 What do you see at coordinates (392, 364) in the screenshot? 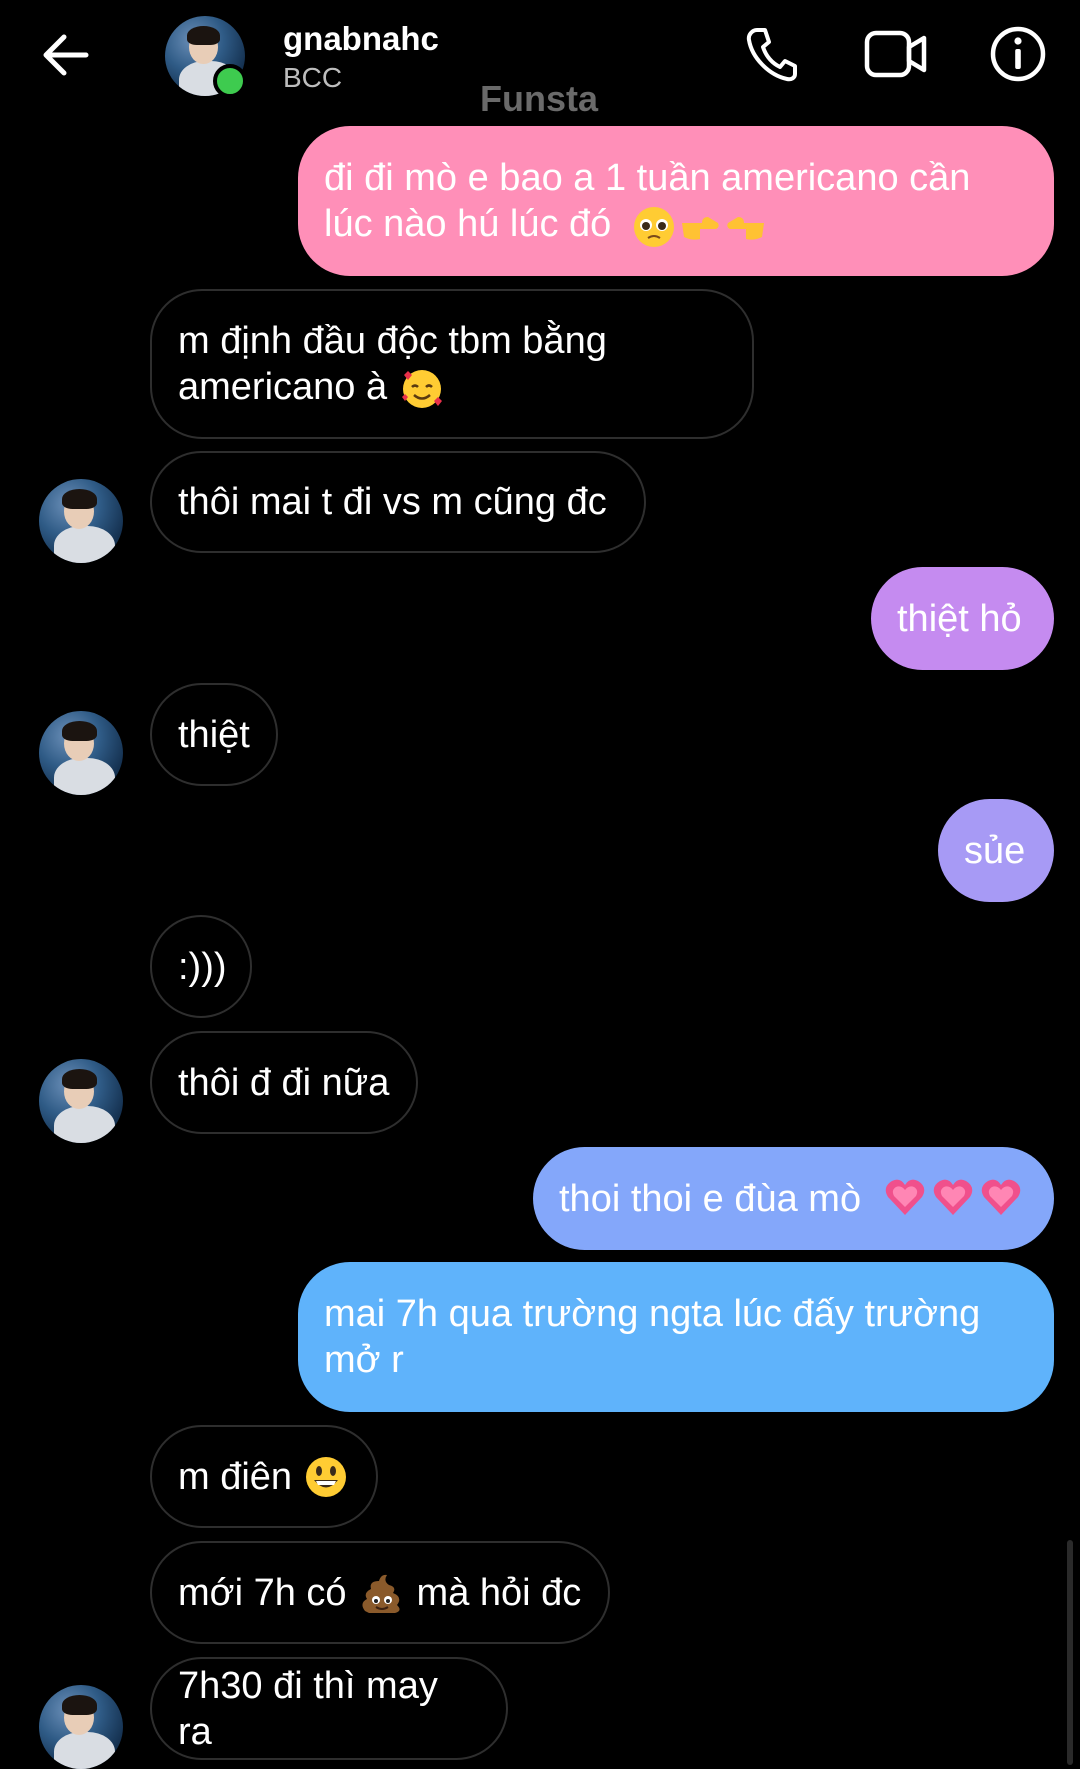
I see `message-text: m định đầu độc tbm bằng americano à` at bounding box center [392, 364].